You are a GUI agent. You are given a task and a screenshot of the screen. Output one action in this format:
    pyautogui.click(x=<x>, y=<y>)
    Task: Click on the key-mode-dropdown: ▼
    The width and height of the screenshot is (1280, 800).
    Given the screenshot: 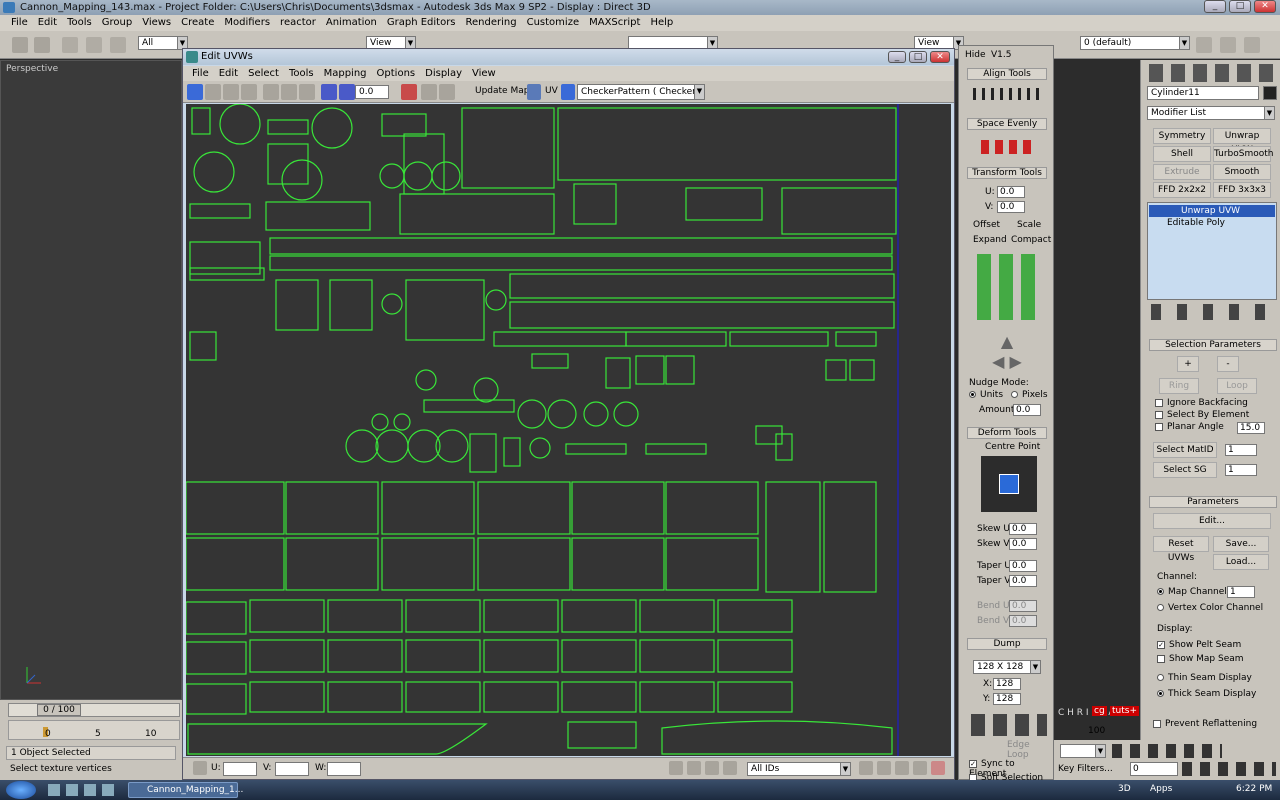 What is the action you would take?
    pyautogui.click(x=1083, y=751)
    